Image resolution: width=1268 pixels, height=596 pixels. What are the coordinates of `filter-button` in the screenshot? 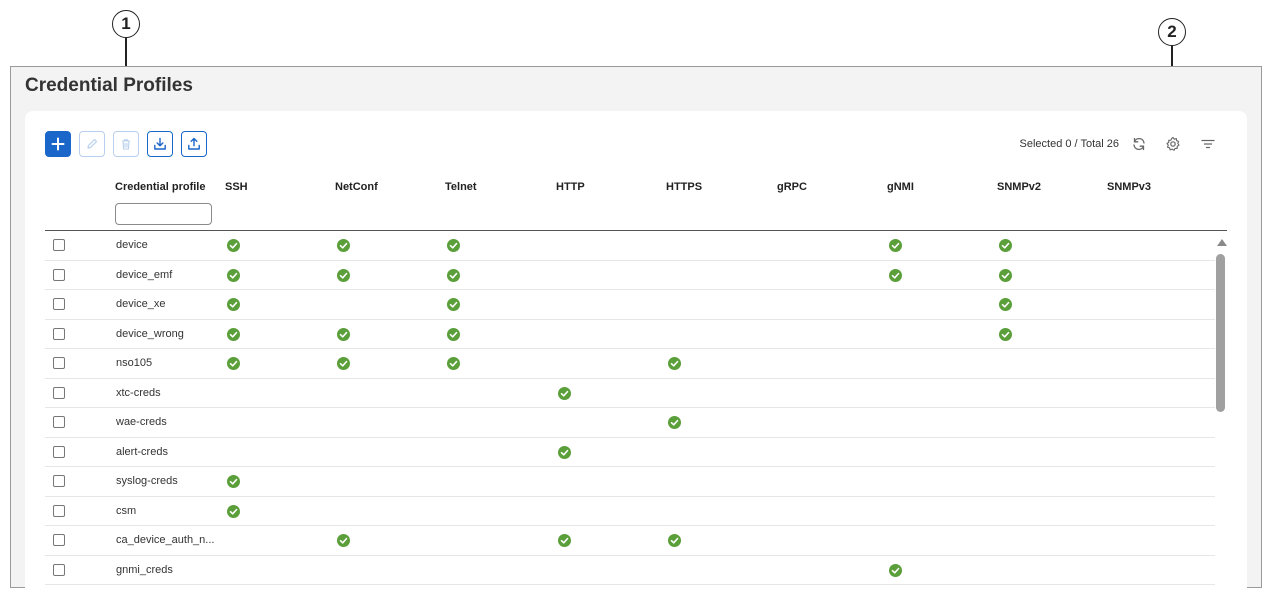 It's located at (1208, 144).